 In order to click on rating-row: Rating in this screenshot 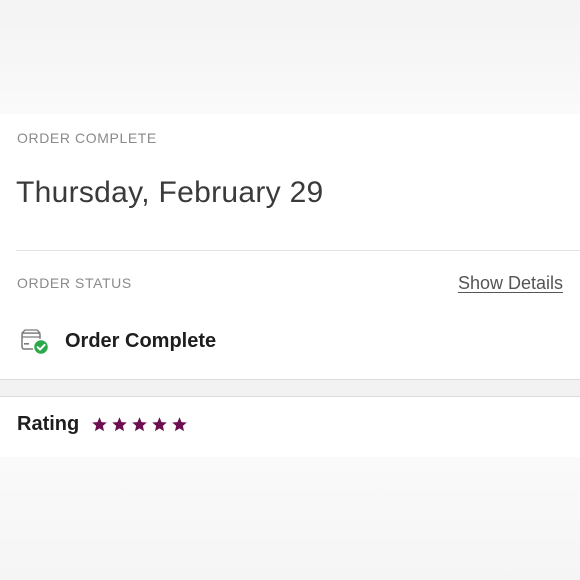, I will do `click(102, 424)`.